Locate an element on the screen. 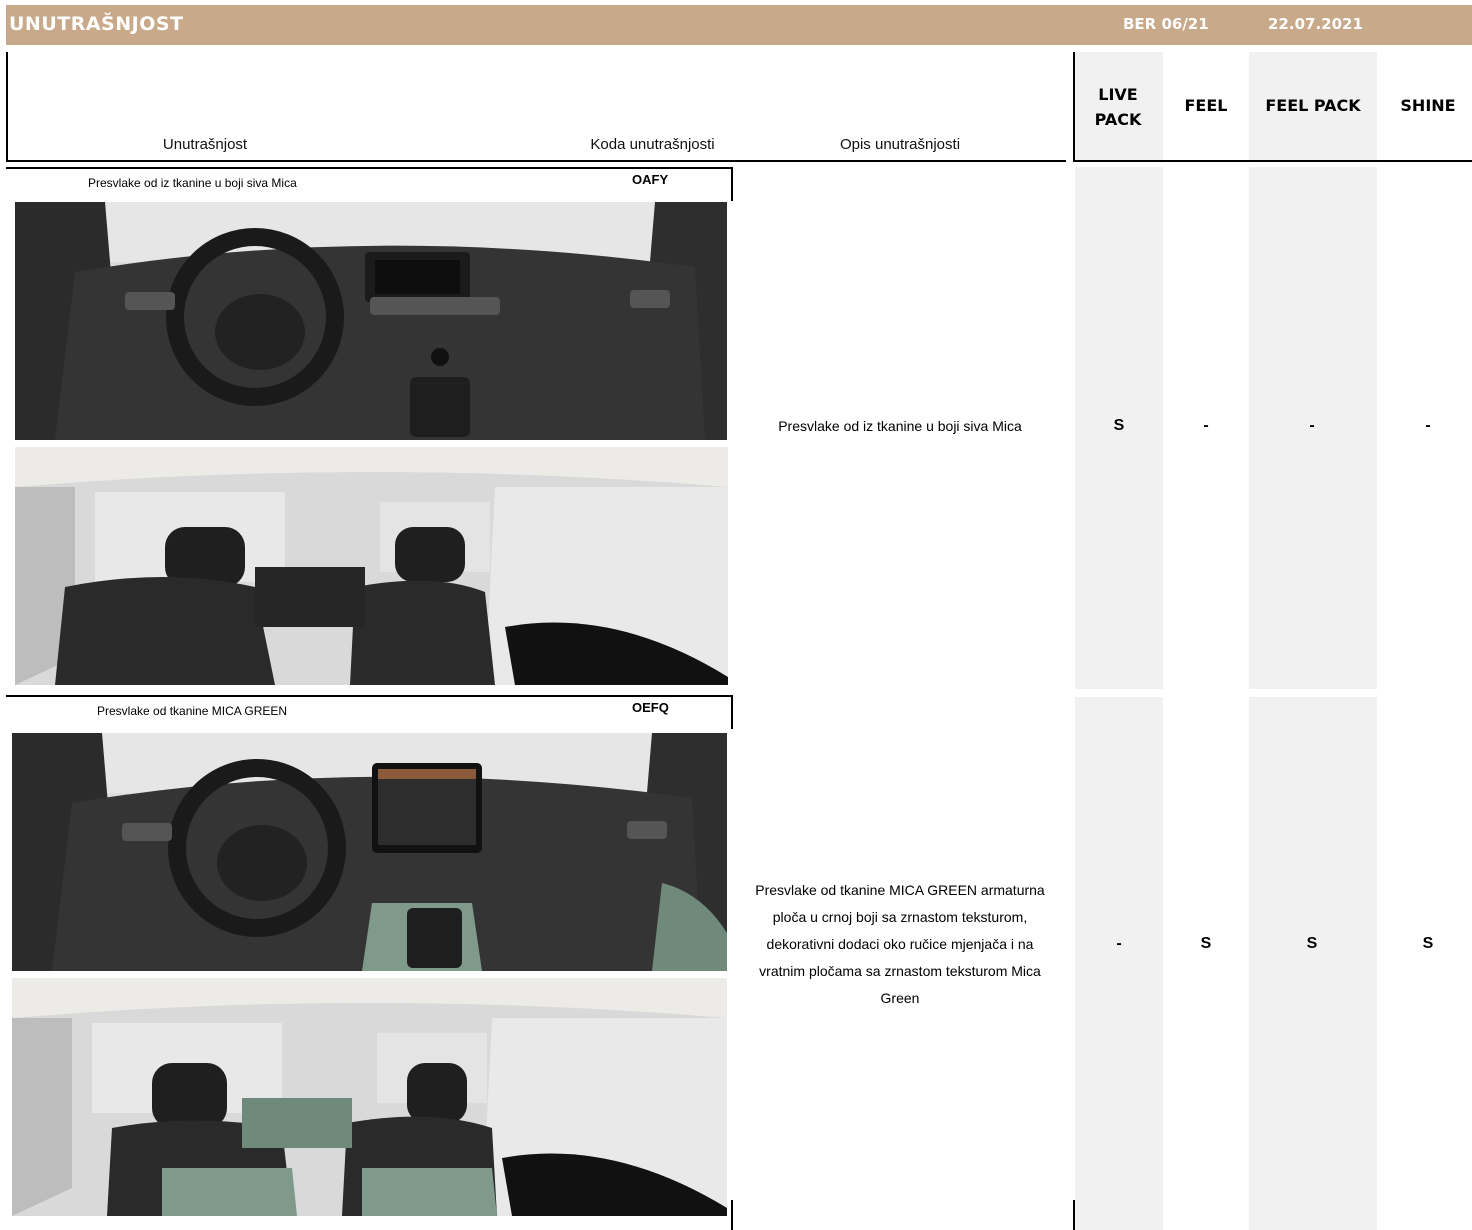 The height and width of the screenshot is (1230, 1472). row2-right-border is located at coordinates (732, 712).